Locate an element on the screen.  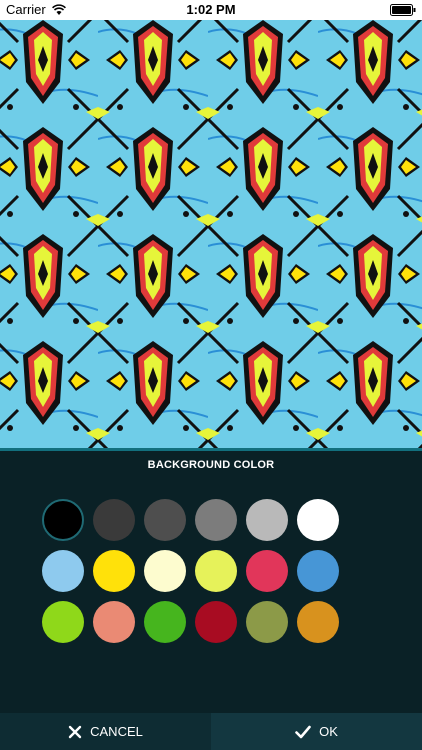
footer-bar: CANCEL OK is located at coordinates (211, 731).